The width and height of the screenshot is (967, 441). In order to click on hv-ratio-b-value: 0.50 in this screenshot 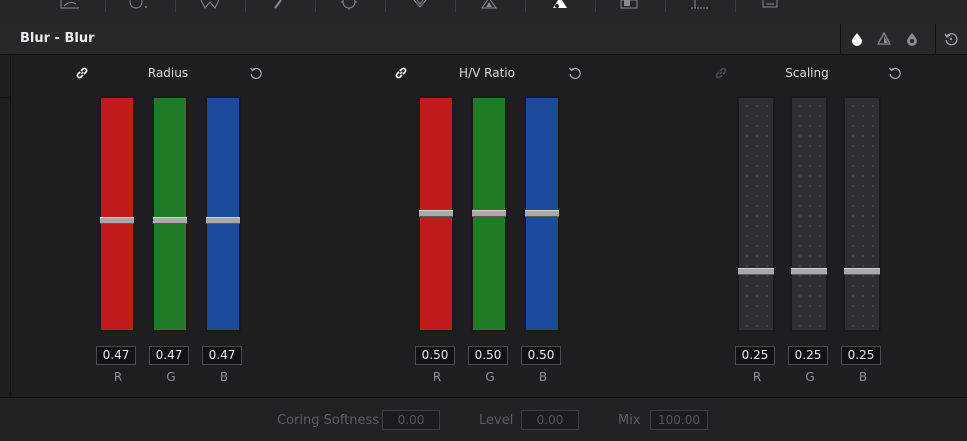, I will do `click(541, 355)`.